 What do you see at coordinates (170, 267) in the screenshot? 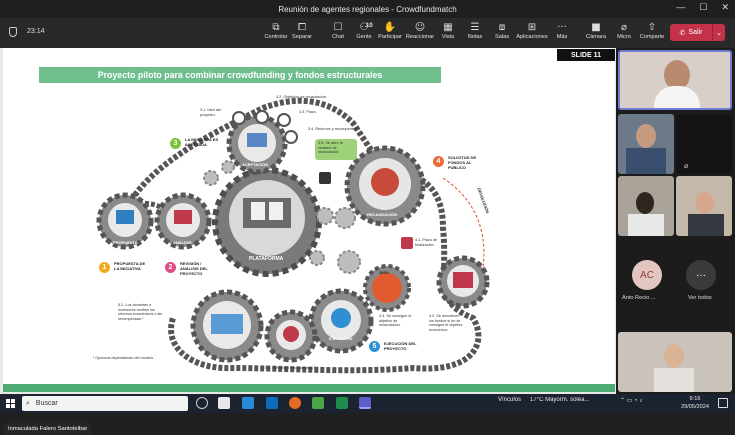
I see `step-number-2: 2` at bounding box center [170, 267].